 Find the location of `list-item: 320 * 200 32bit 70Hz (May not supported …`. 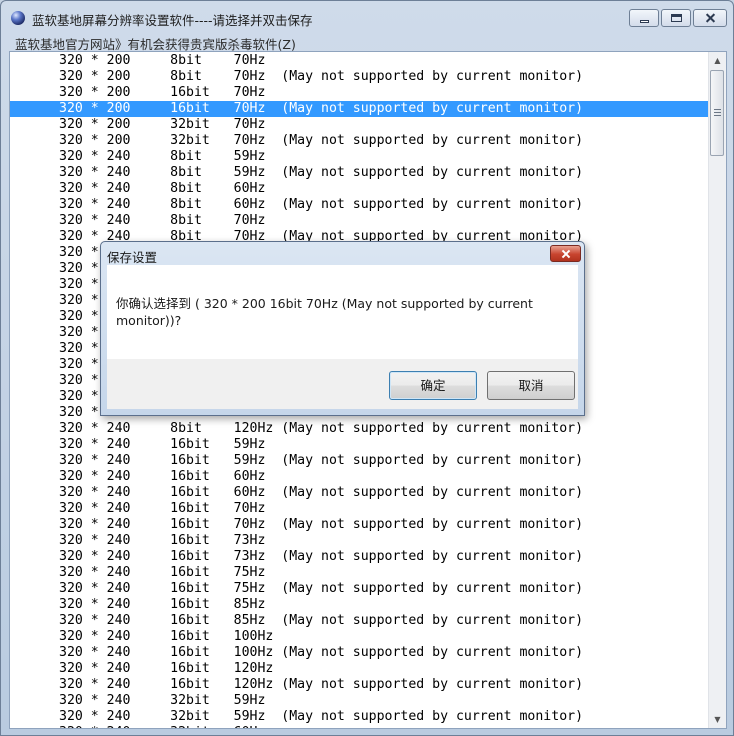

list-item: 320 * 200 32bit 70Hz (May not supported … is located at coordinates (359, 141).